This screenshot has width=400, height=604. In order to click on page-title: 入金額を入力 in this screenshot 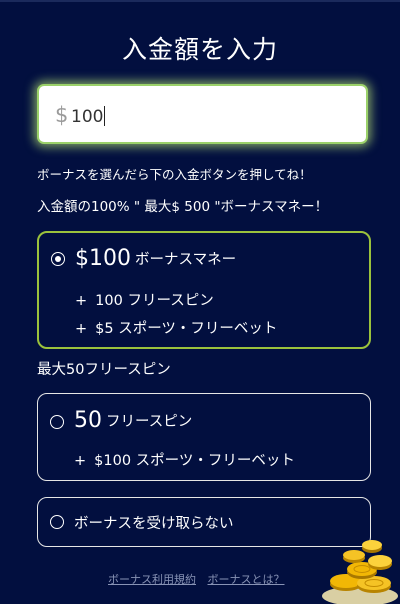, I will do `click(199, 49)`.